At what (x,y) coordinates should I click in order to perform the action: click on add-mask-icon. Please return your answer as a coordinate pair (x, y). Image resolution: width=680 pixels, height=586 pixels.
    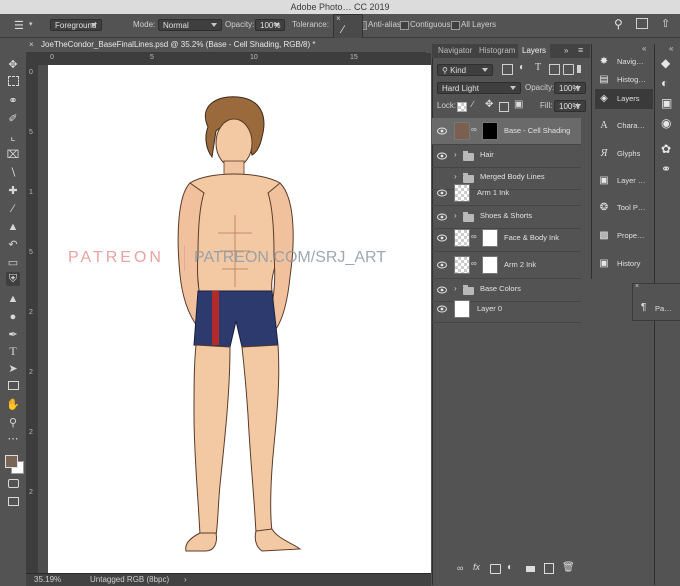
    Looking at the image, I should click on (495, 569).